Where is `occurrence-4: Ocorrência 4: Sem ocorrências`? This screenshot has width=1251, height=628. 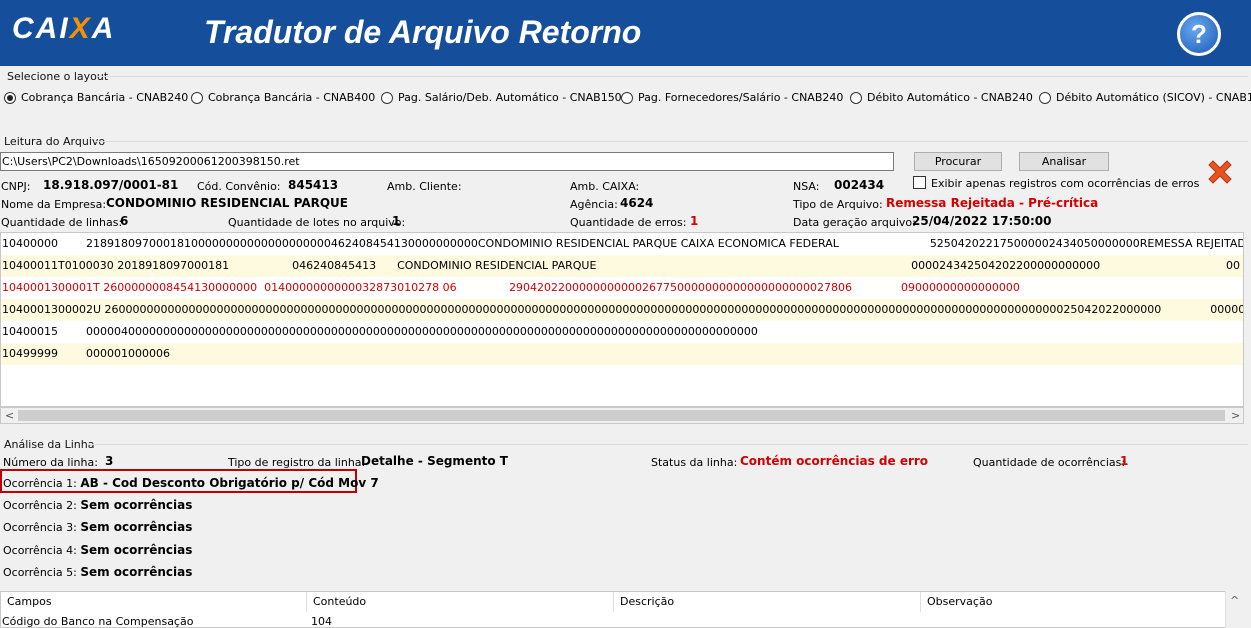 occurrence-4: Ocorrência 4: Sem ocorrências is located at coordinates (98, 550).